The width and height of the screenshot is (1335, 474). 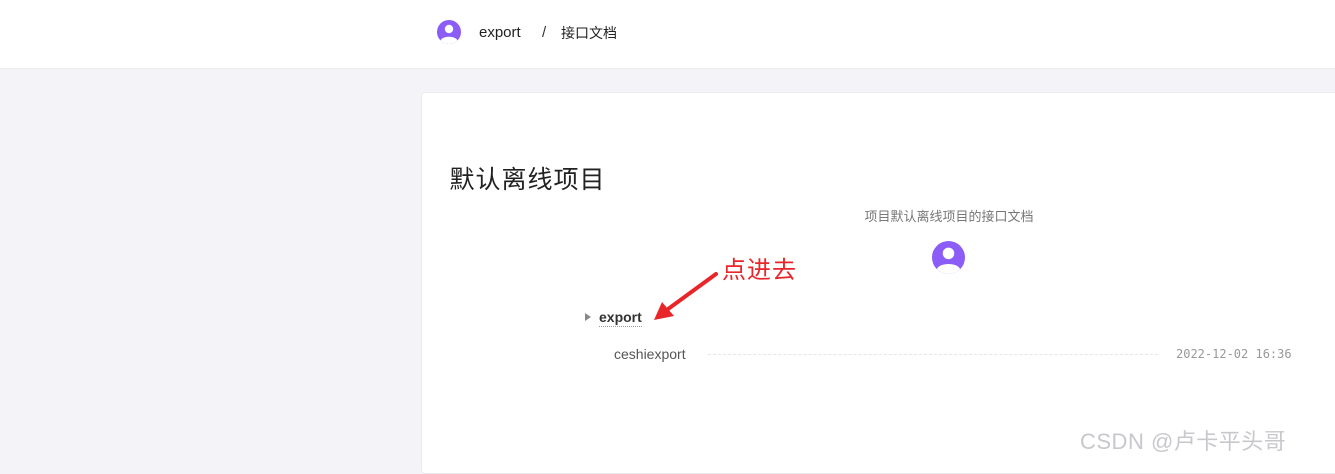 I want to click on project-avatar-icon, so click(x=948, y=257).